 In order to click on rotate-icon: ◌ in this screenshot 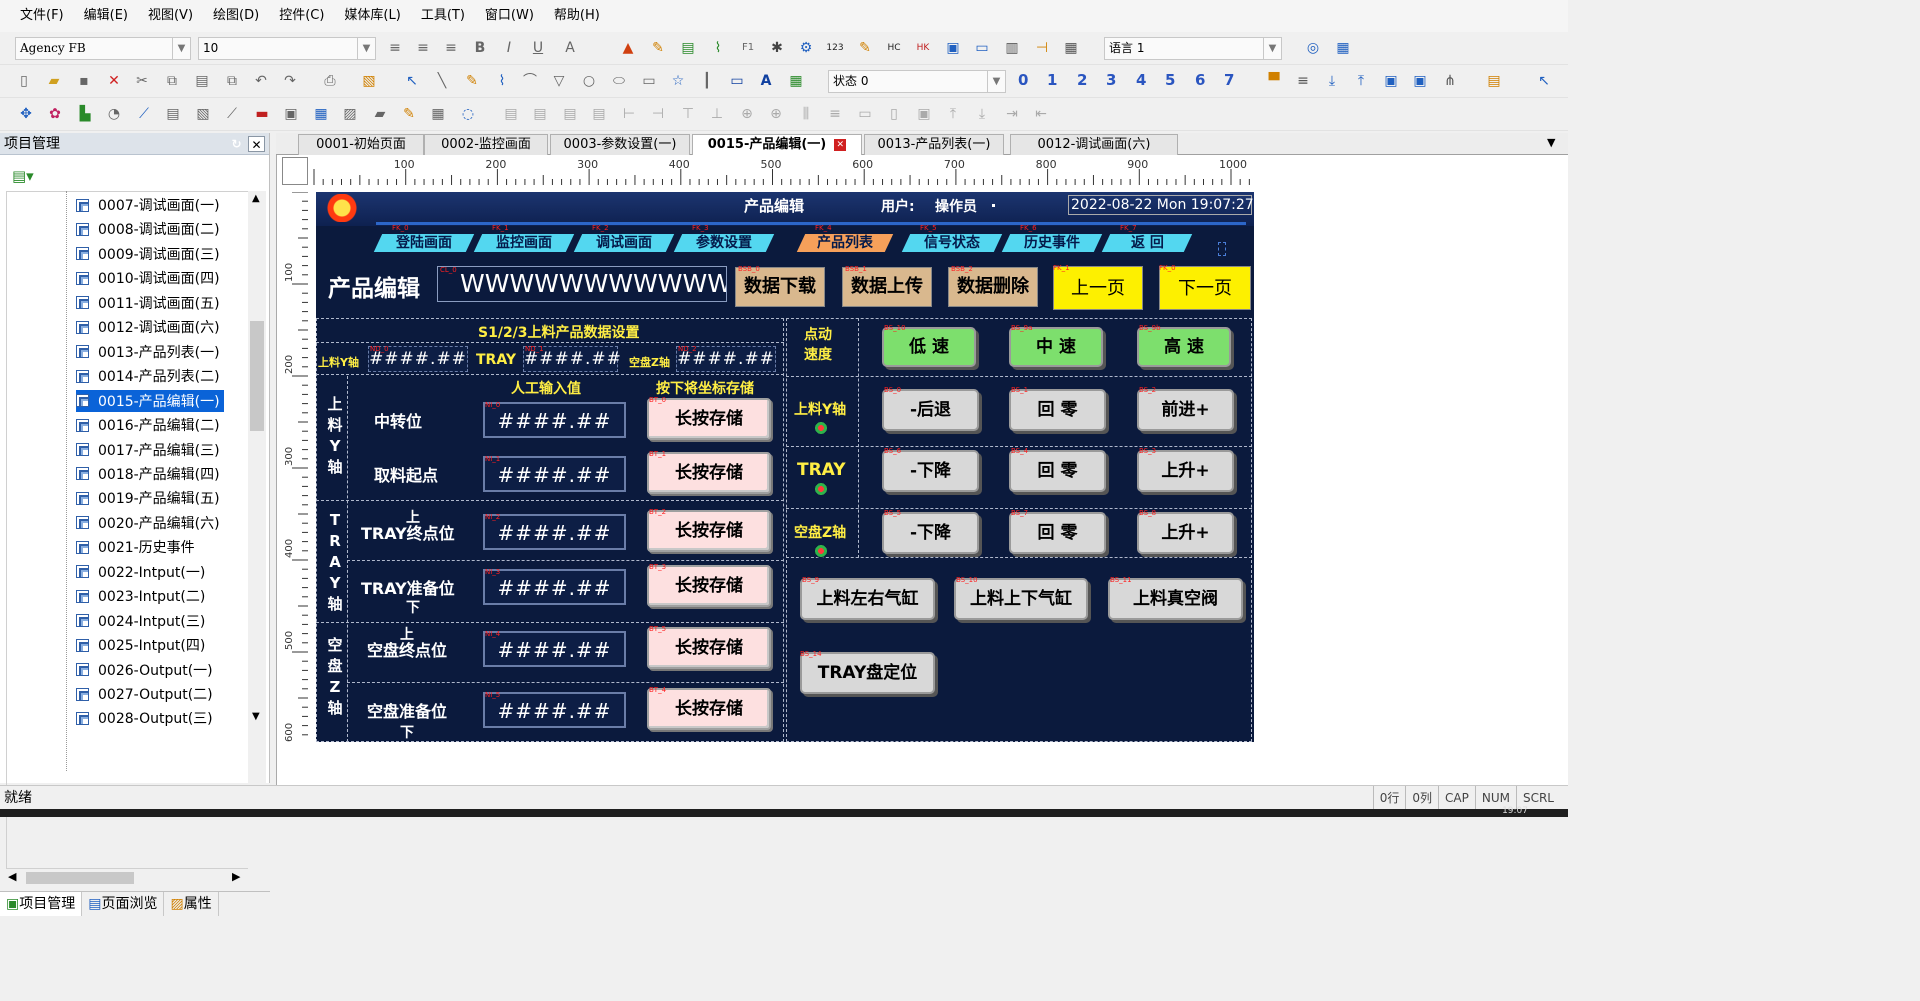, I will do `click(468, 114)`.